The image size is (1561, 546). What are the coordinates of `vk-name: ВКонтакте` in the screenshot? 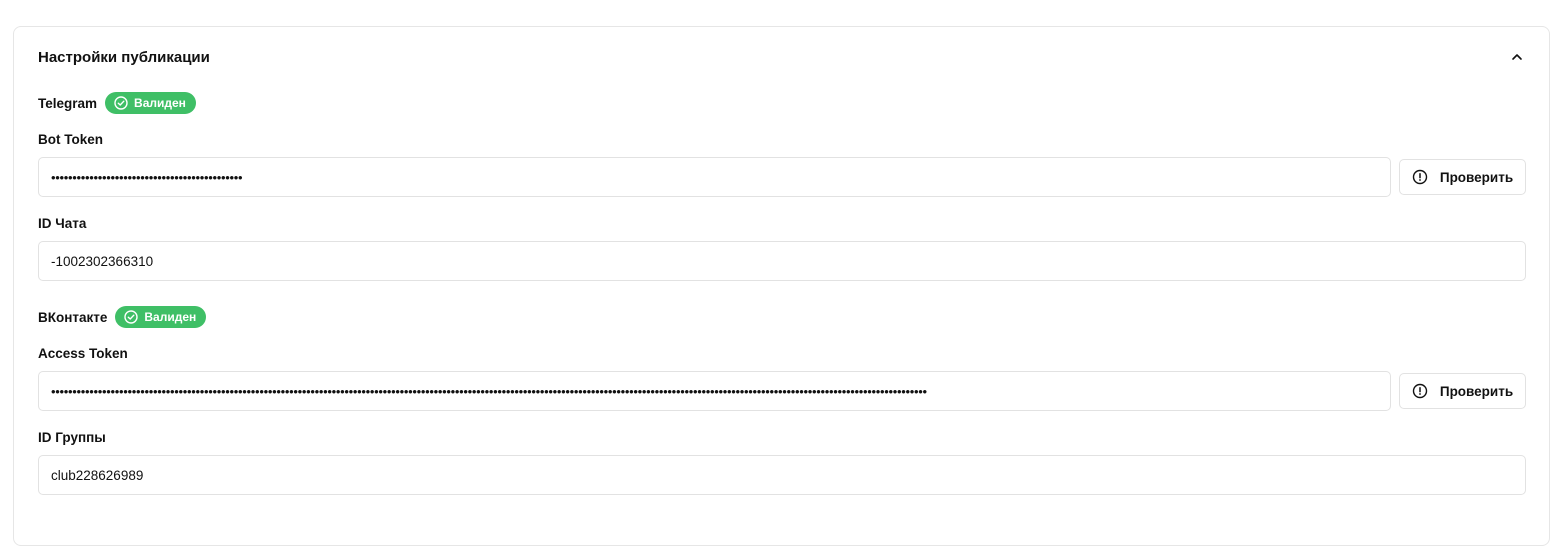 It's located at (73, 317).